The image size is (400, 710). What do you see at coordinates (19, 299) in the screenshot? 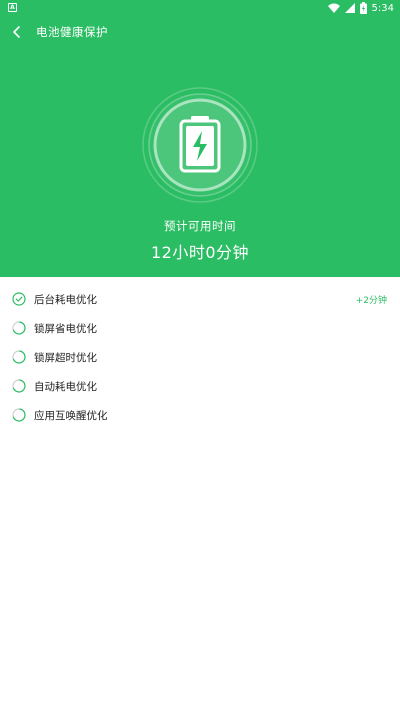
I see `check-circle-icon` at bounding box center [19, 299].